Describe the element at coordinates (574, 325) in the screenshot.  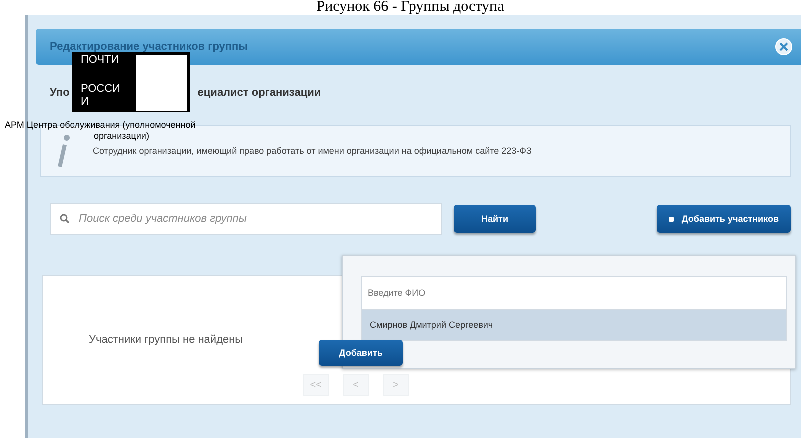
I see `suggestion-item: Смирнов Дмитрий Сергеевич` at that location.